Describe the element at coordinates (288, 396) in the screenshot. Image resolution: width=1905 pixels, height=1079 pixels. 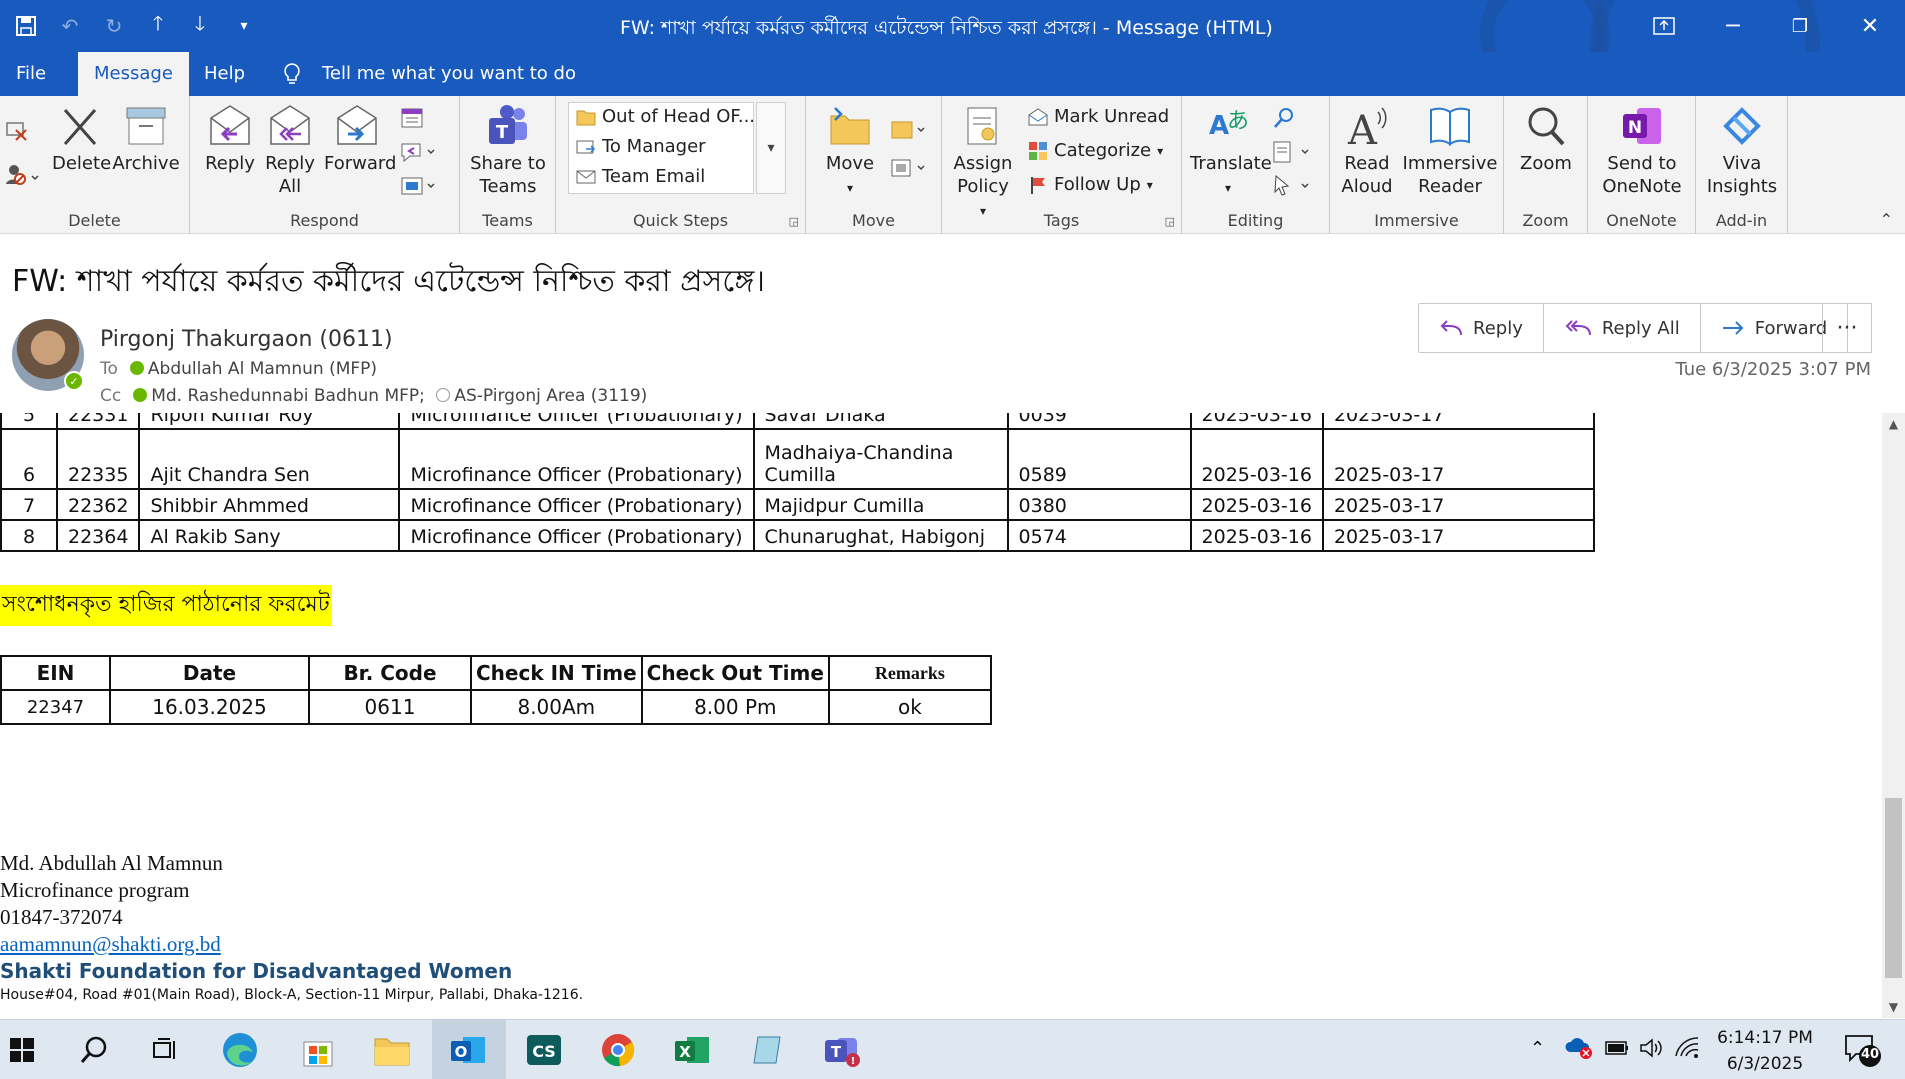
I see `cc-recipient: Md. Rashedunnabi Badhun MFP;` at that location.